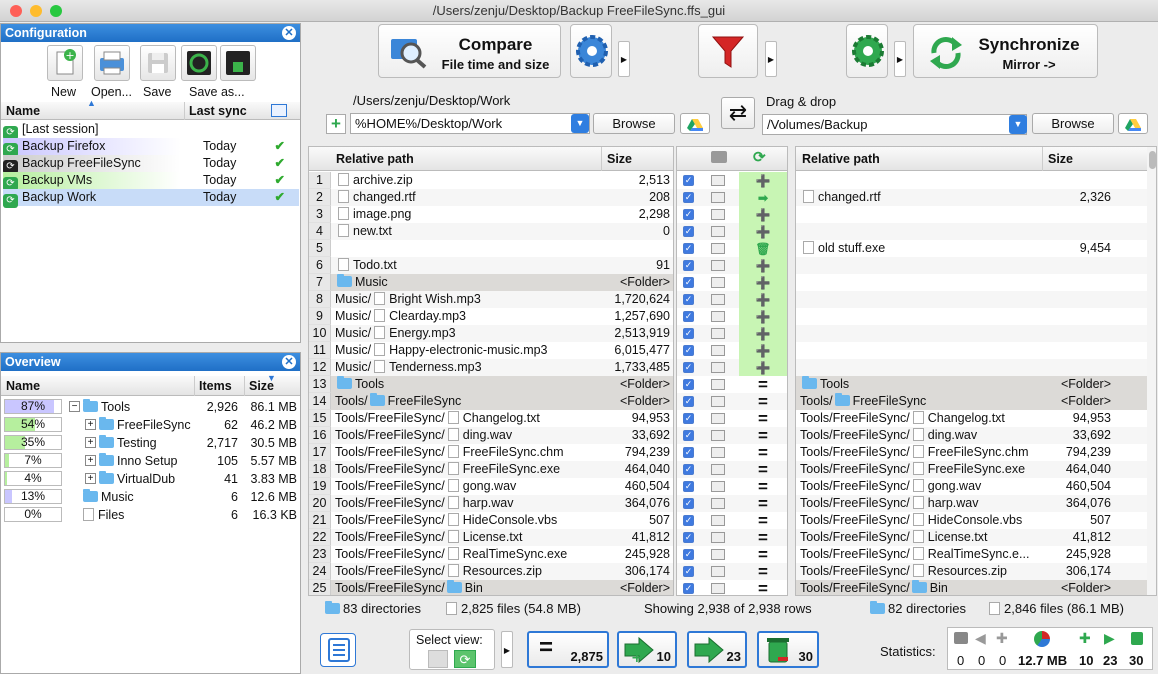 This screenshot has width=1158, height=674. I want to click on left-folder-input: %HOME%/Desktop/Work, so click(470, 123).